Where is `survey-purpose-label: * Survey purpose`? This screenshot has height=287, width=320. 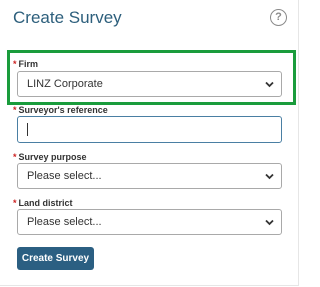 survey-purpose-label: * Survey purpose is located at coordinates (50, 157).